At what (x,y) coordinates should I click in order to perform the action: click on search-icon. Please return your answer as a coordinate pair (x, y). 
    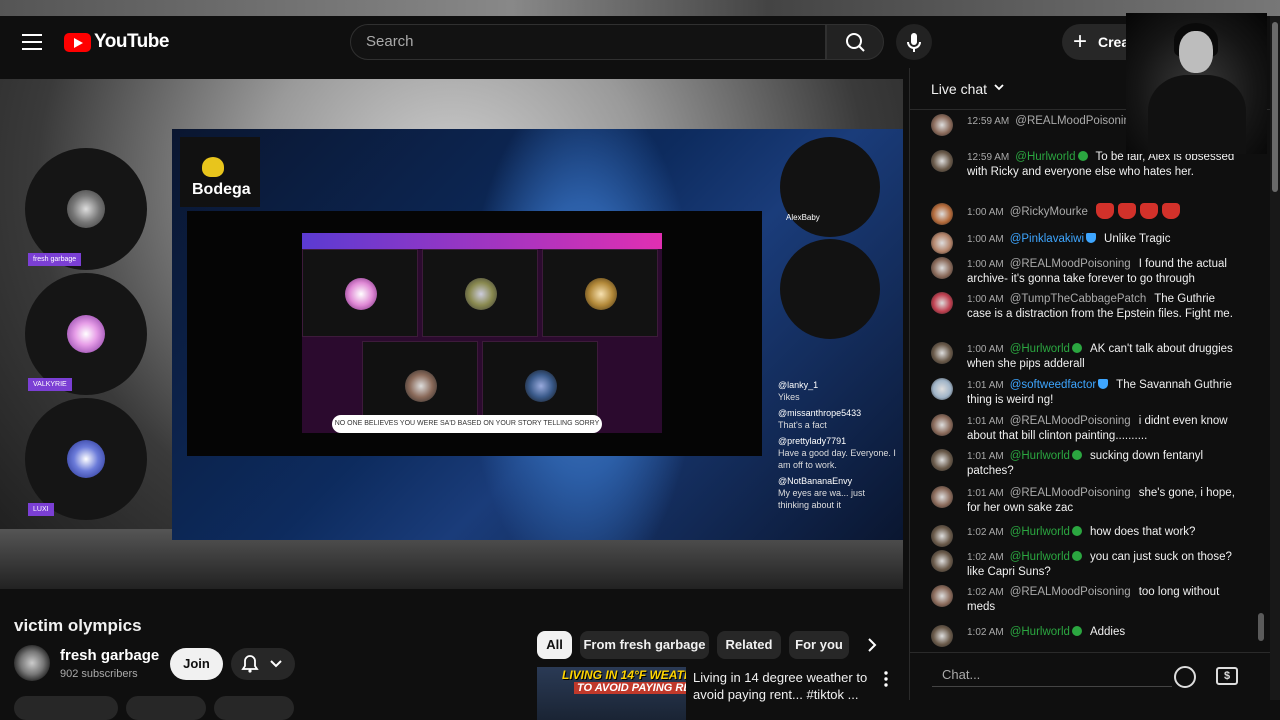
    Looking at the image, I should click on (855, 42).